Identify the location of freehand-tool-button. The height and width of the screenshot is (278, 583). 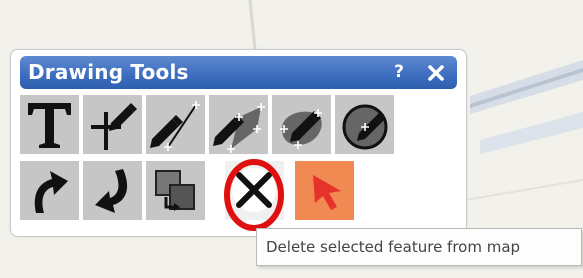
(301, 124).